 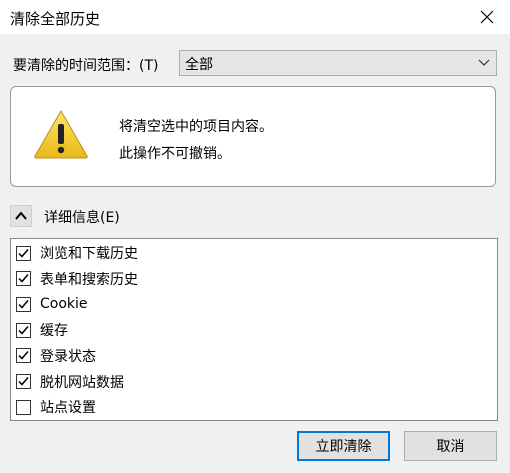 I want to click on list-item: 表单和搜索历史, so click(x=77, y=279).